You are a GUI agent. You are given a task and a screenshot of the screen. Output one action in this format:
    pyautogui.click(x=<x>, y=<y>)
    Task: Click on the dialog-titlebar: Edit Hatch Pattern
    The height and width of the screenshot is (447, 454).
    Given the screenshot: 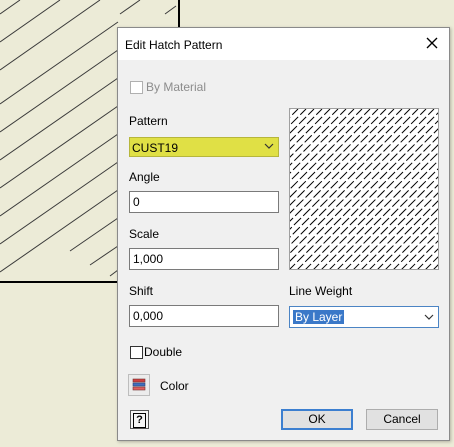 What is the action you would take?
    pyautogui.click(x=283, y=44)
    